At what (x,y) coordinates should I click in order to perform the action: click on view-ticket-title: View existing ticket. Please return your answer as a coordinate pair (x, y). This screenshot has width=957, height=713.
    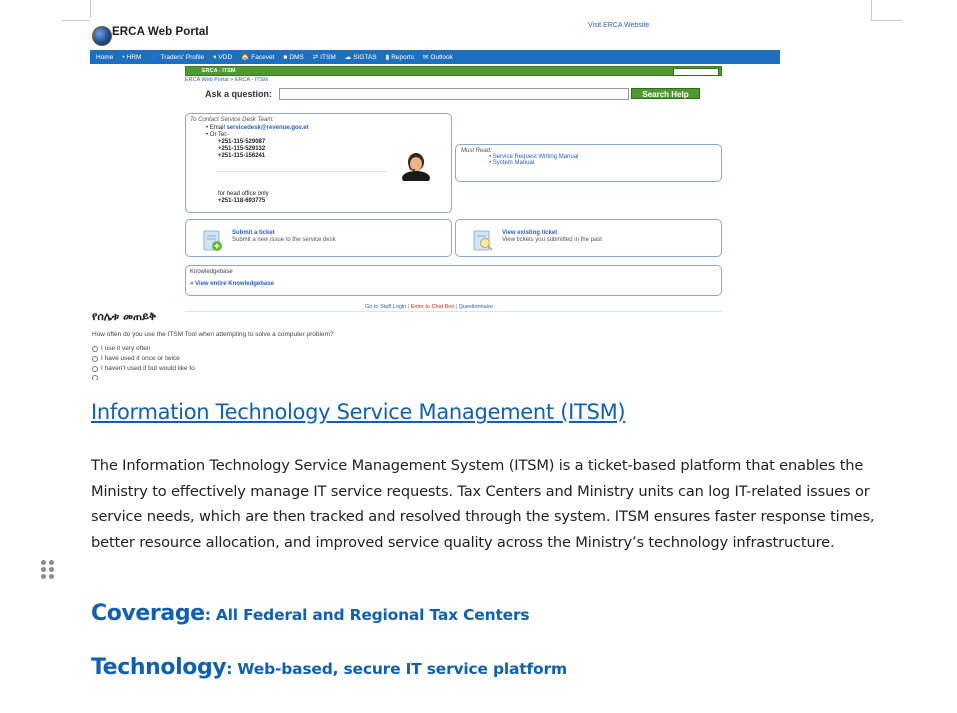
    Looking at the image, I should click on (529, 233).